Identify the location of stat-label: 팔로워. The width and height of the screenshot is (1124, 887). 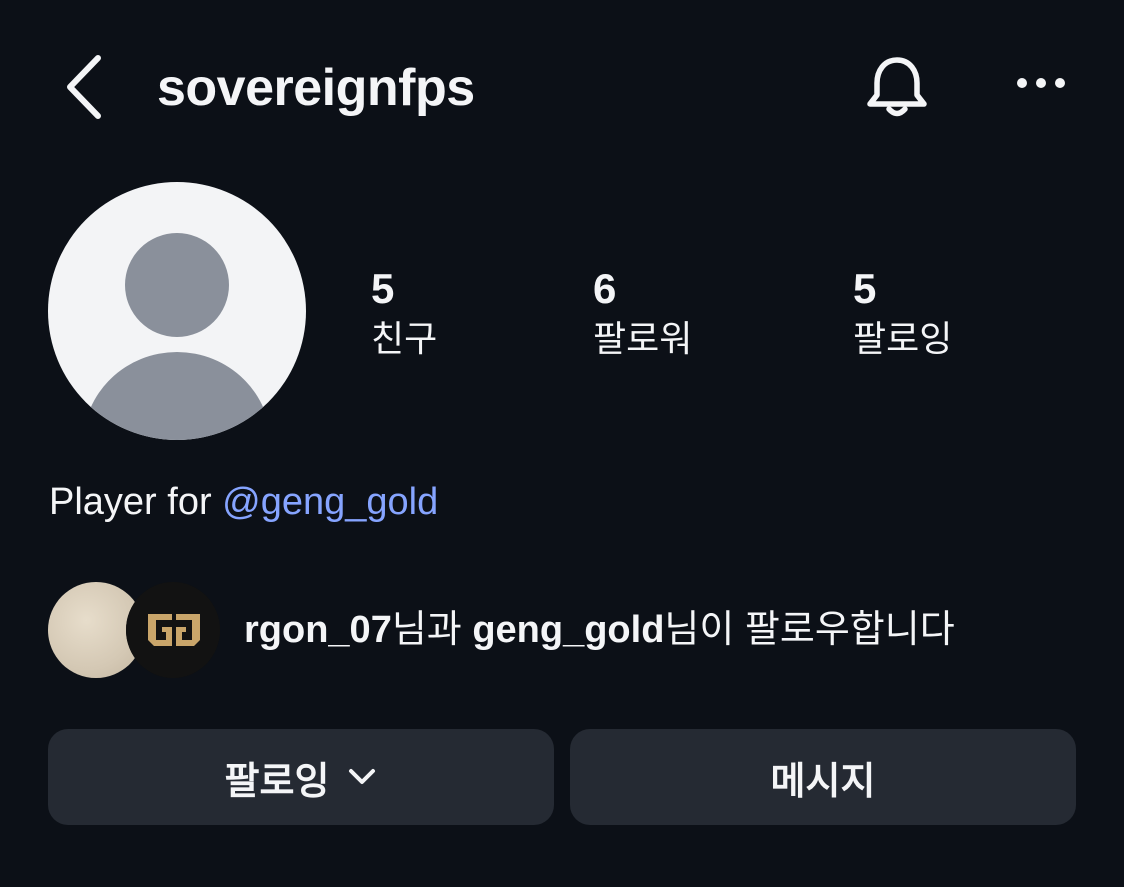
(643, 338).